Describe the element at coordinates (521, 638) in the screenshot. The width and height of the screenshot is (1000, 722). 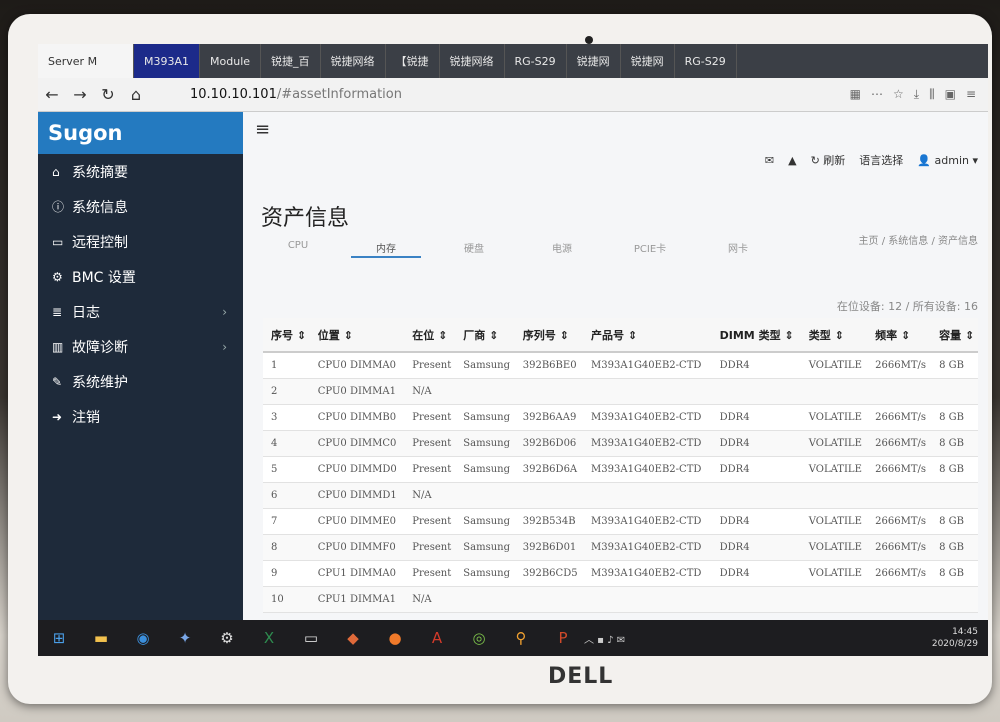
I see `search-icon: ⚲` at that location.